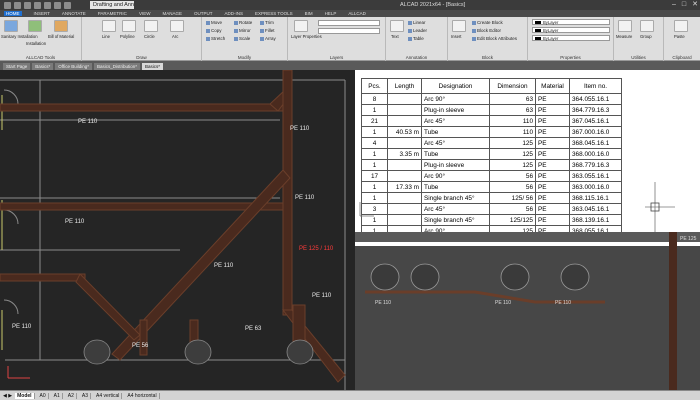 Image resolution: width=700 pixels, height=400 pixels. What do you see at coordinates (337, 39) in the screenshot?
I see `panel-layers: Layer Properties Layers` at bounding box center [337, 39].